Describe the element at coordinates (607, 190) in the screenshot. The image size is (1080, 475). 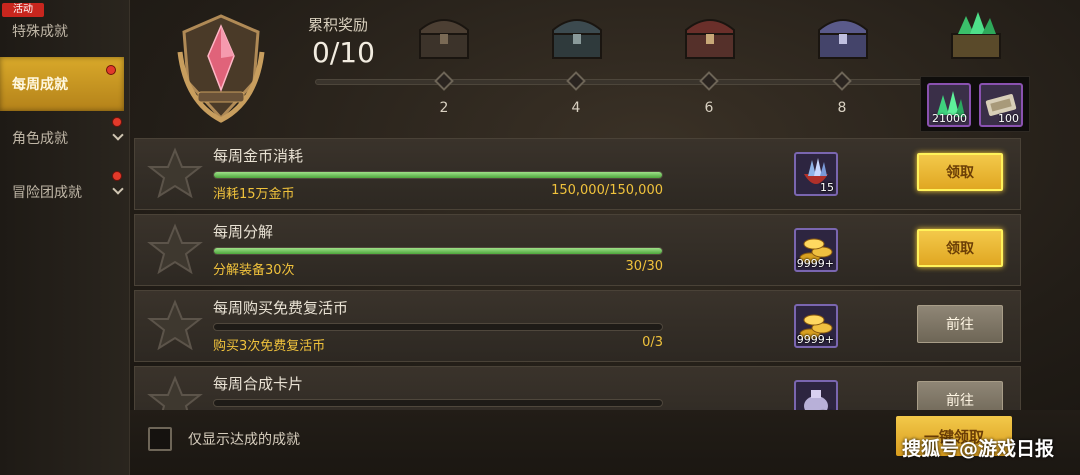
I see `progress-text: 150,000/150,000` at that location.